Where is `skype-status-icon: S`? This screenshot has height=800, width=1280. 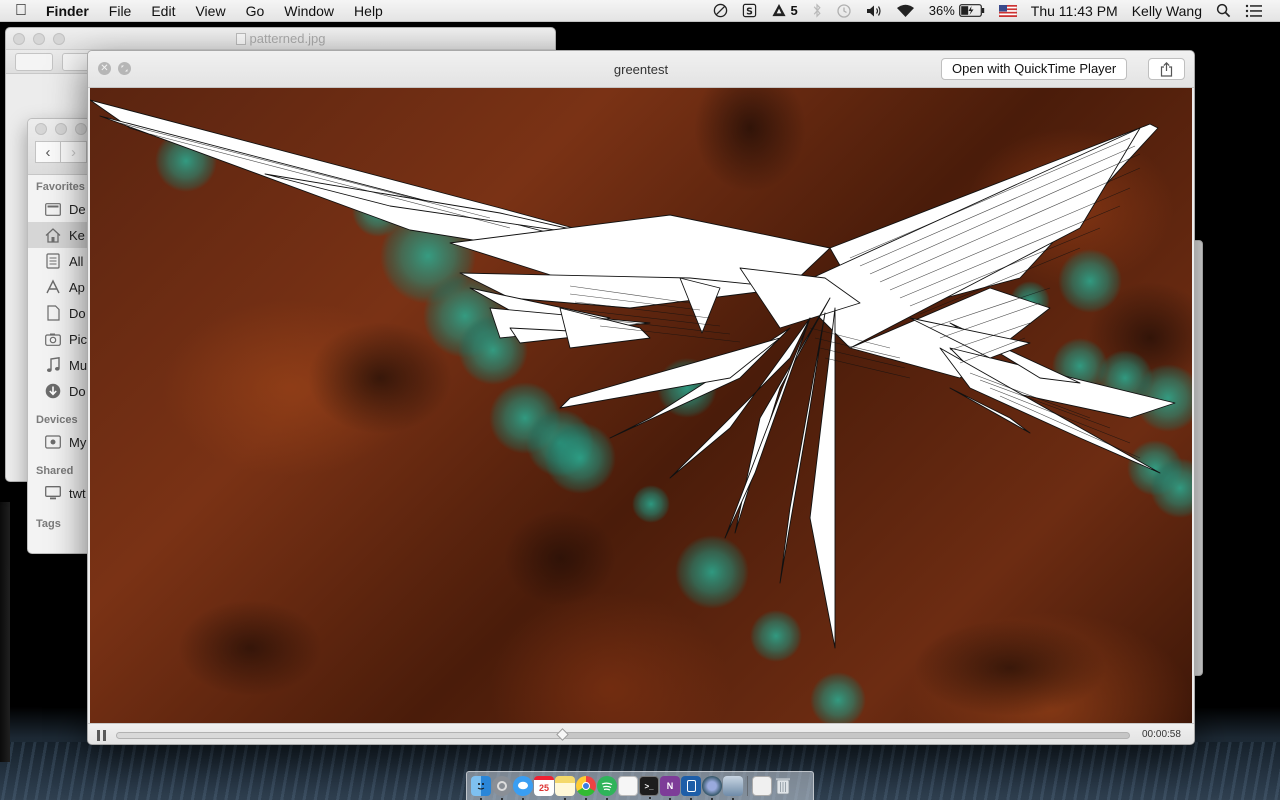 skype-status-icon: S is located at coordinates (749, 10).